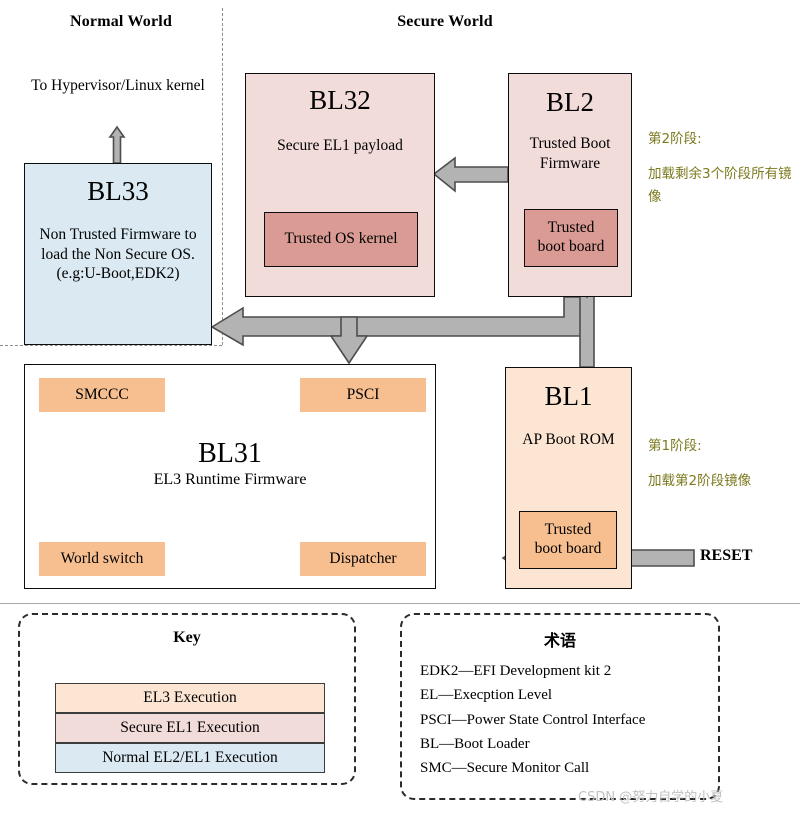  What do you see at coordinates (400, 603) in the screenshot?
I see `bottom-divider` at bounding box center [400, 603].